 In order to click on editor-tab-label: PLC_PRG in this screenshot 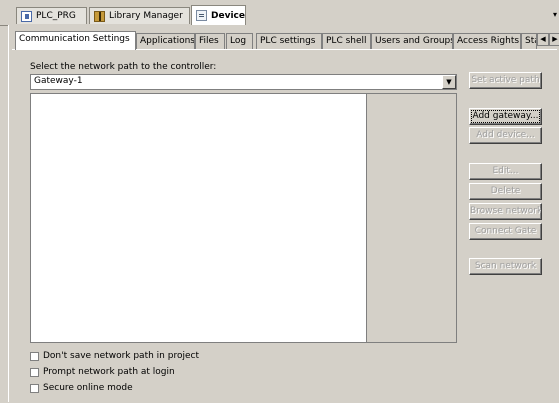, I will do `click(56, 16)`.